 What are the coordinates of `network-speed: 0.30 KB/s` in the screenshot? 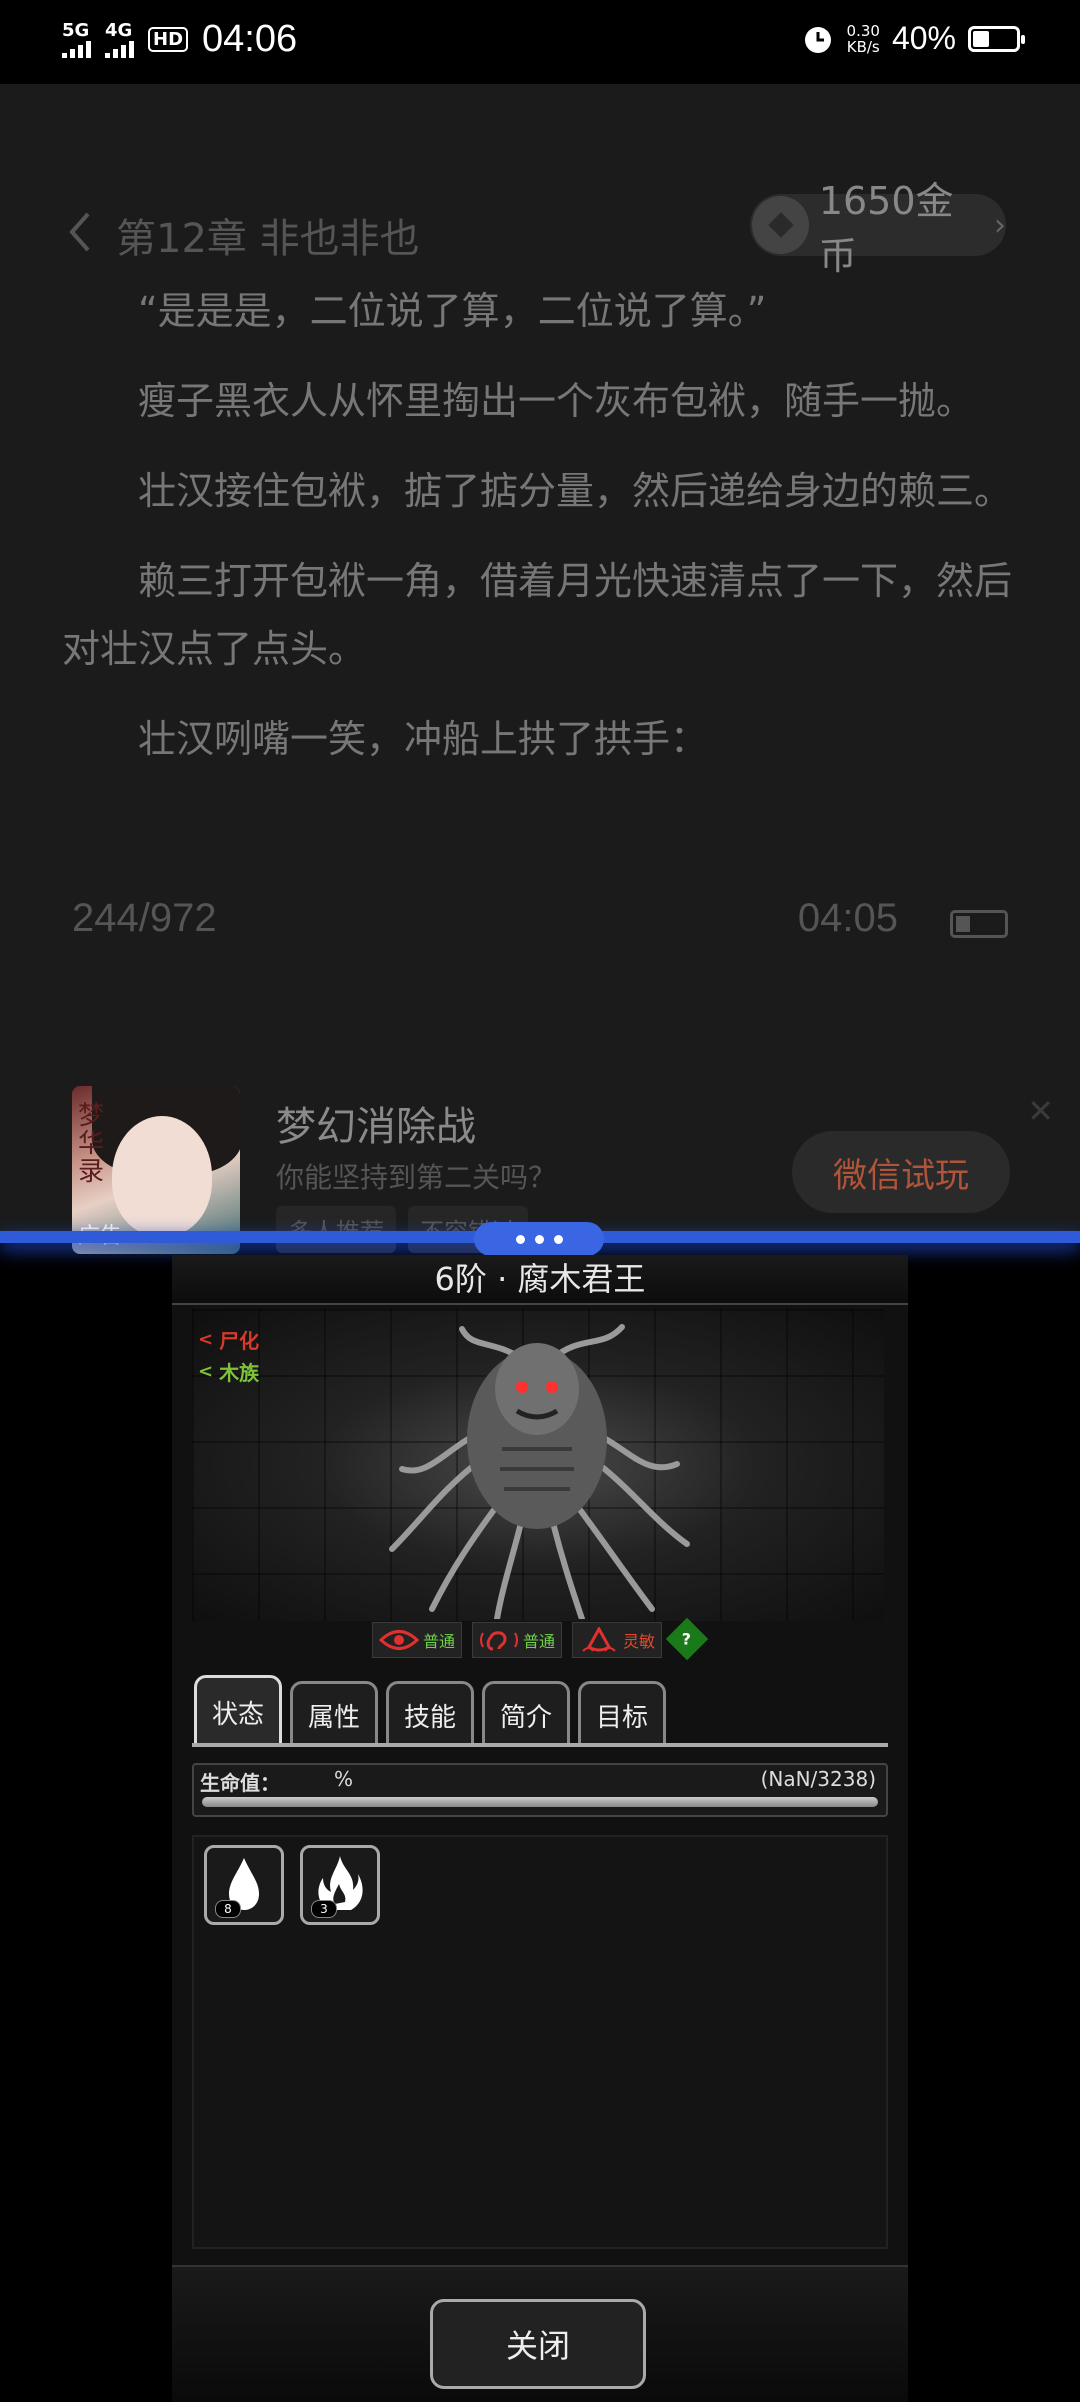 It's located at (863, 39).